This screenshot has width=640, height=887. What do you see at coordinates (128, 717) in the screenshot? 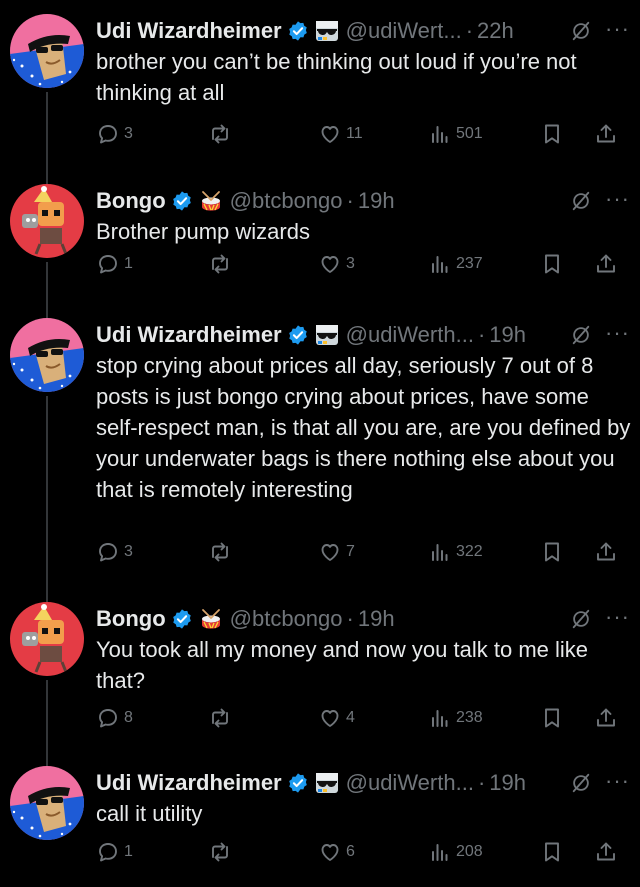
I see `reply-count: 8` at bounding box center [128, 717].